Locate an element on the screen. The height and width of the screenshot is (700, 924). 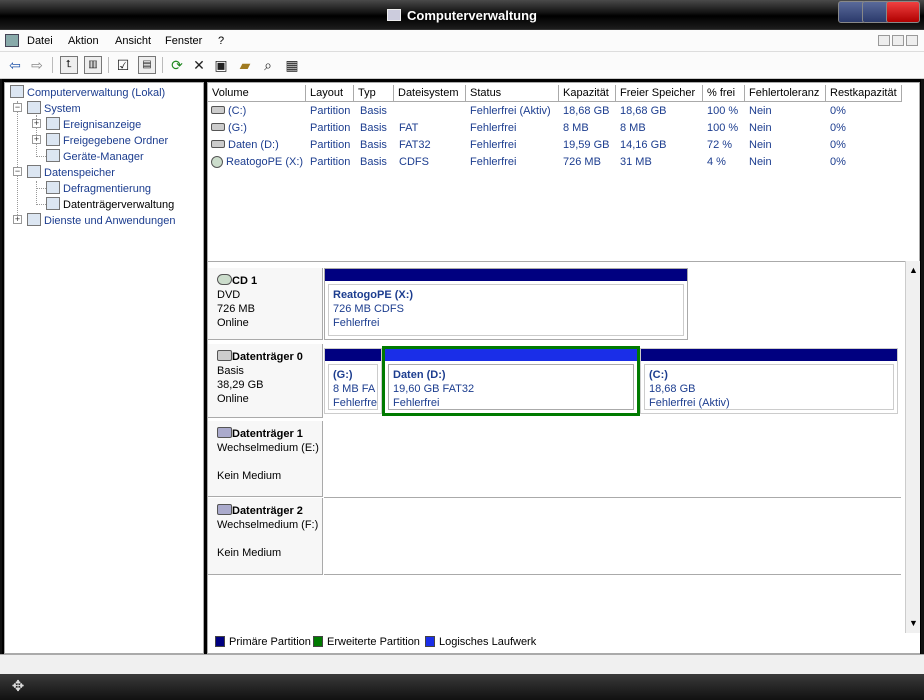
mdi-restore-button is located at coordinates (898, 40).